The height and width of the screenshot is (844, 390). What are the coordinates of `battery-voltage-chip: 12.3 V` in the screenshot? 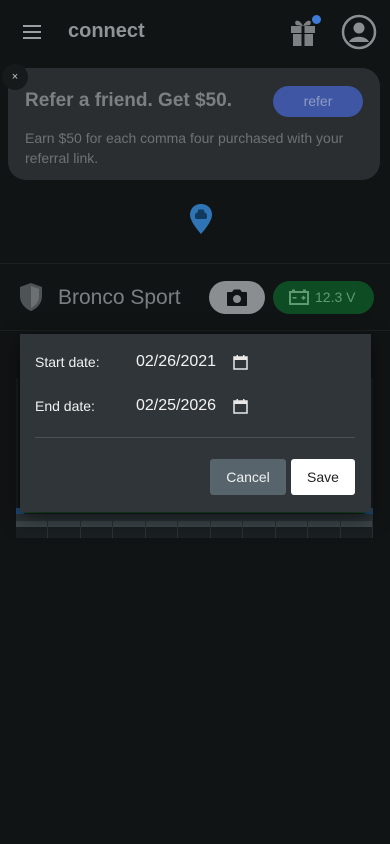 It's located at (323, 297).